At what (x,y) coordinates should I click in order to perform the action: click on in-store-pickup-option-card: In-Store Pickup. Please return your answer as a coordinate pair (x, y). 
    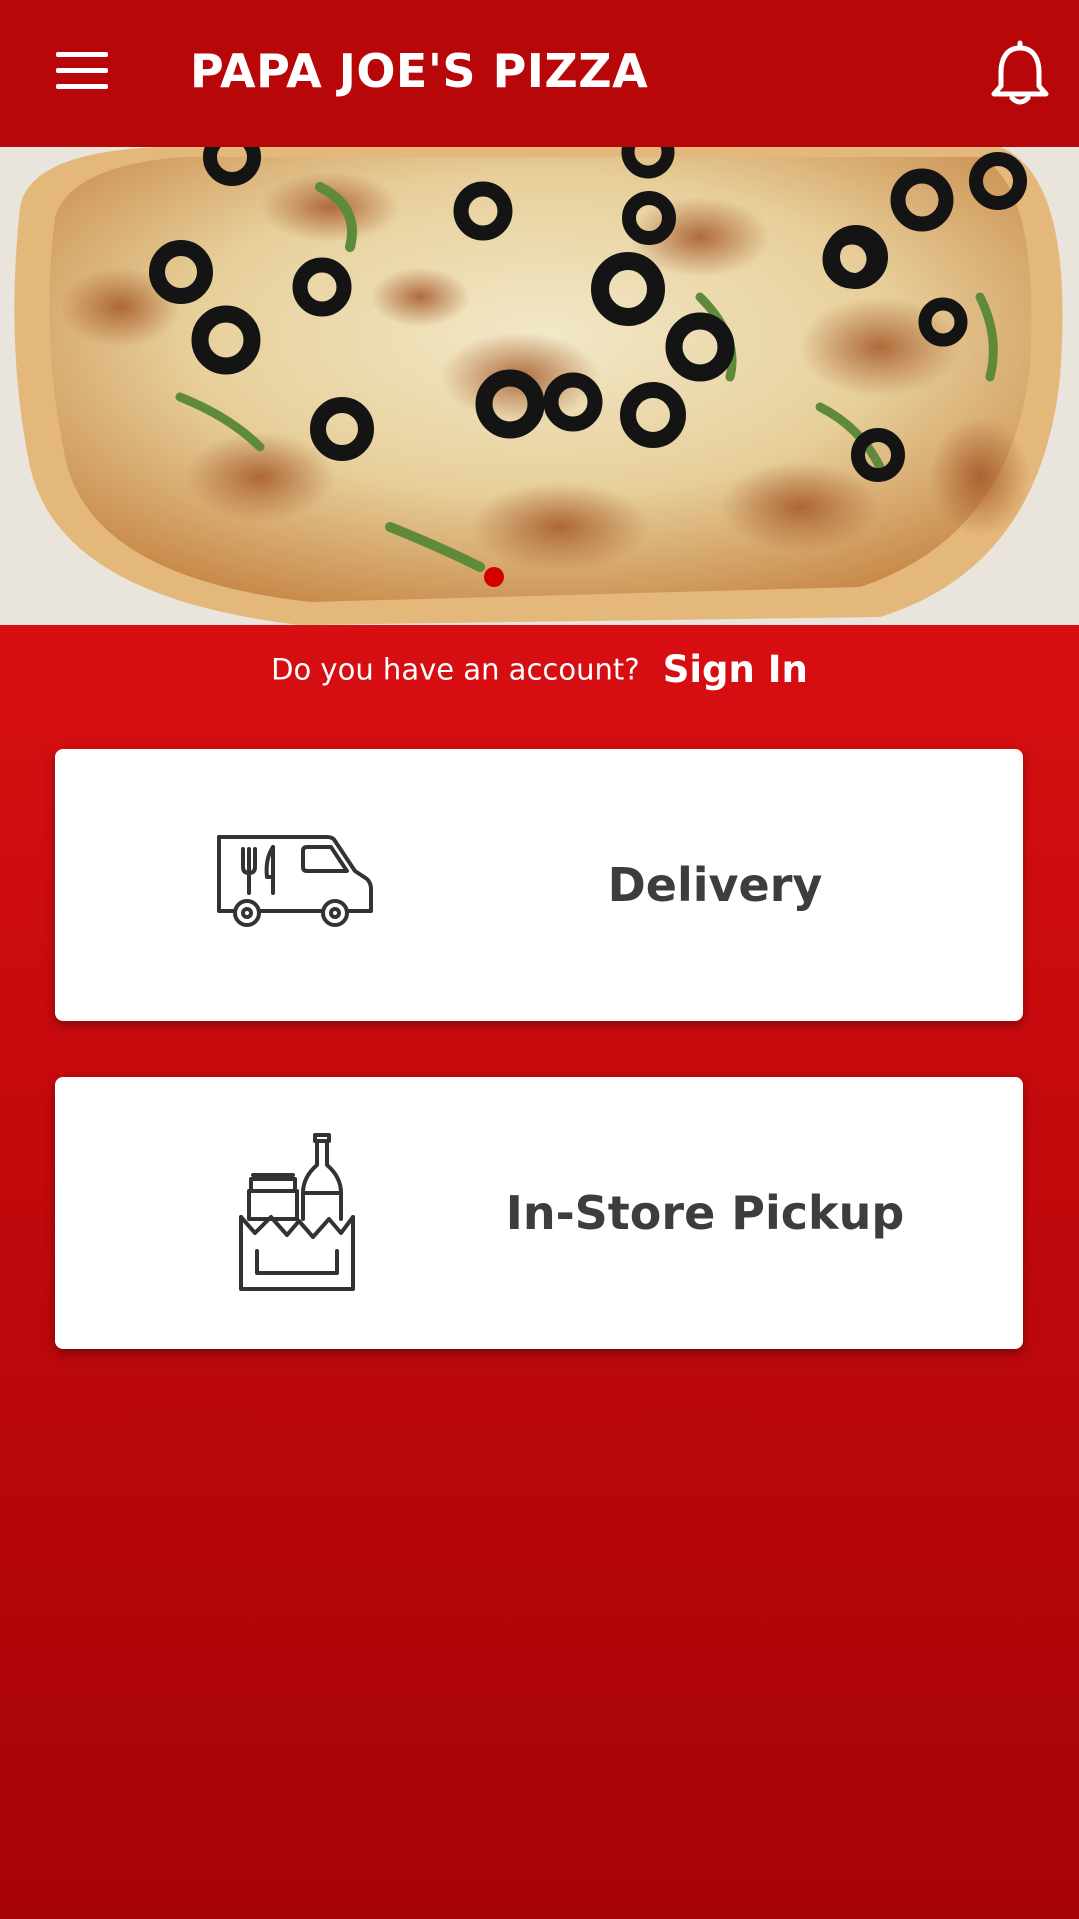
    Looking at the image, I should click on (539, 1213).